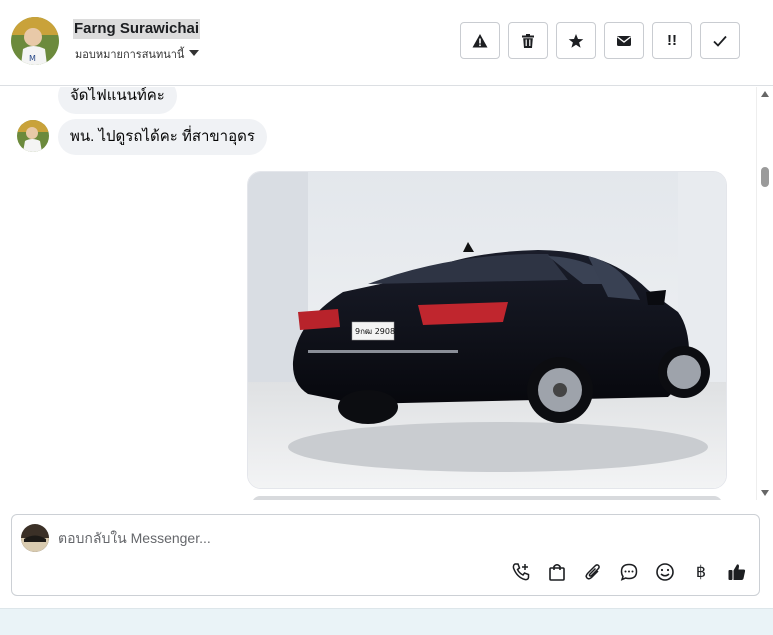  I want to click on mark-done-button, so click(720, 40).